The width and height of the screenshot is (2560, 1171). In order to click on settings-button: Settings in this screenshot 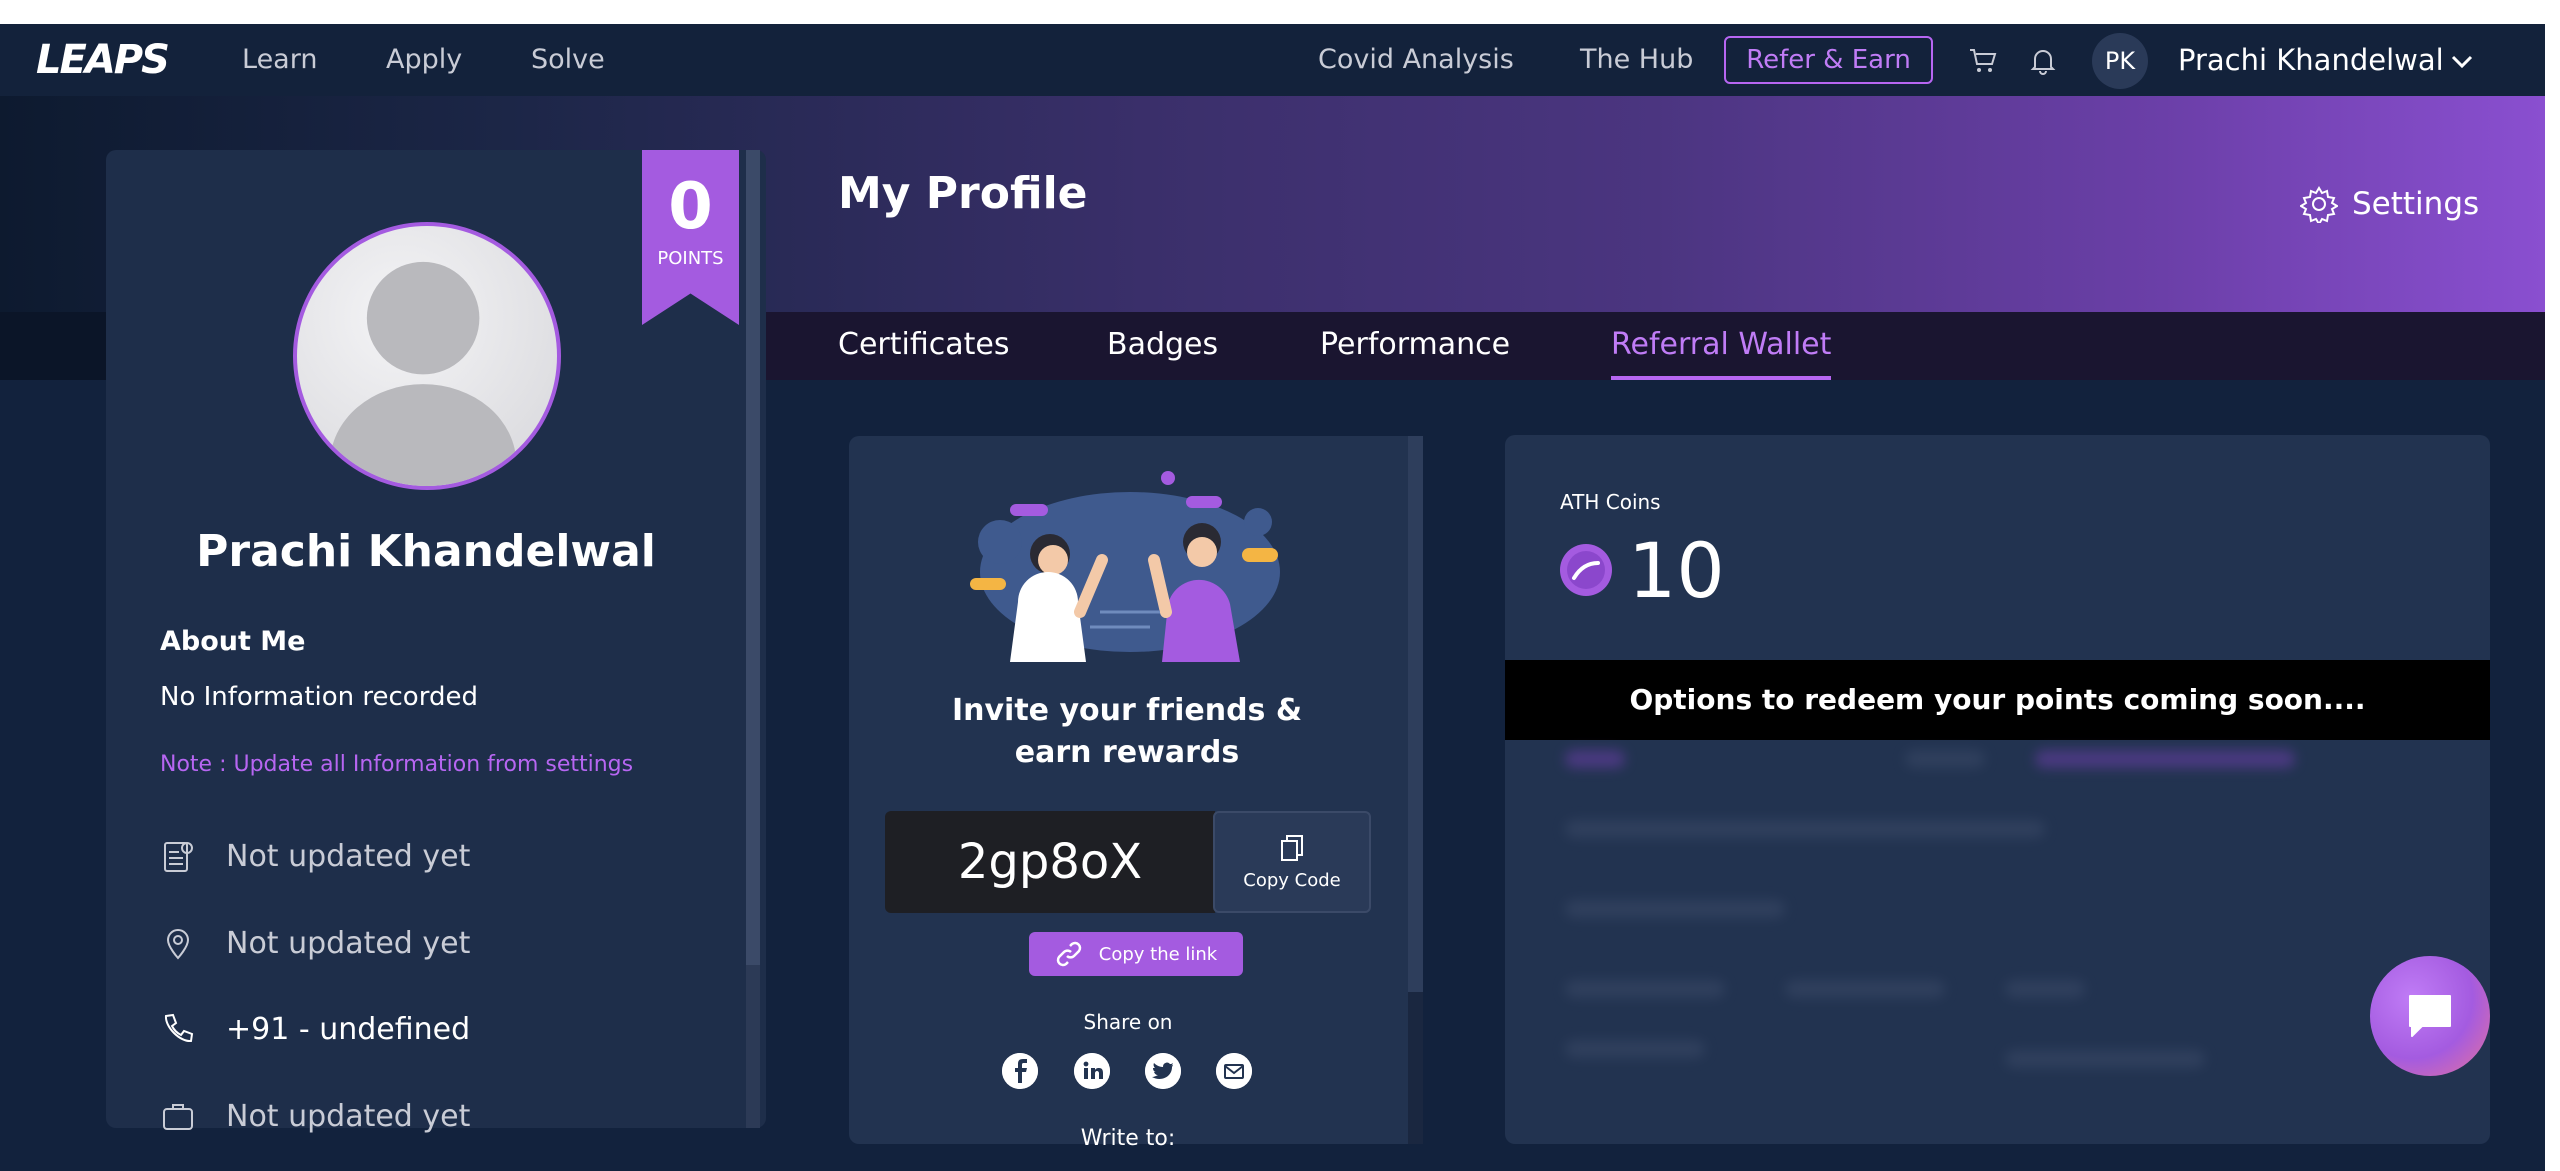, I will do `click(2389, 204)`.